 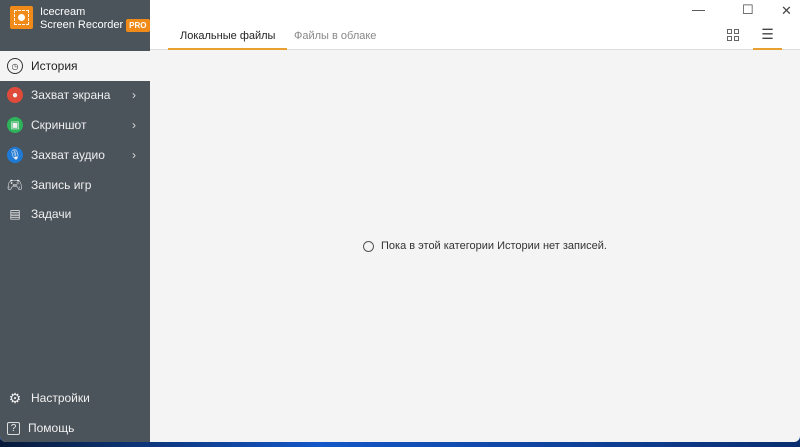 I want to click on app-brand: Icecream Screen Recorder PRO, so click(x=95, y=19).